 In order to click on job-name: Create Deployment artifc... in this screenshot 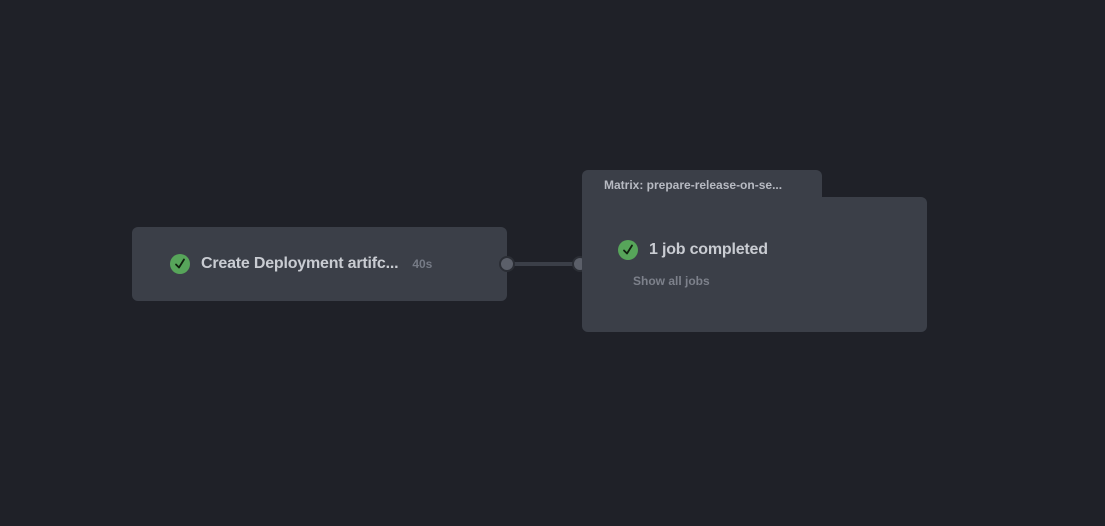, I will do `click(300, 263)`.